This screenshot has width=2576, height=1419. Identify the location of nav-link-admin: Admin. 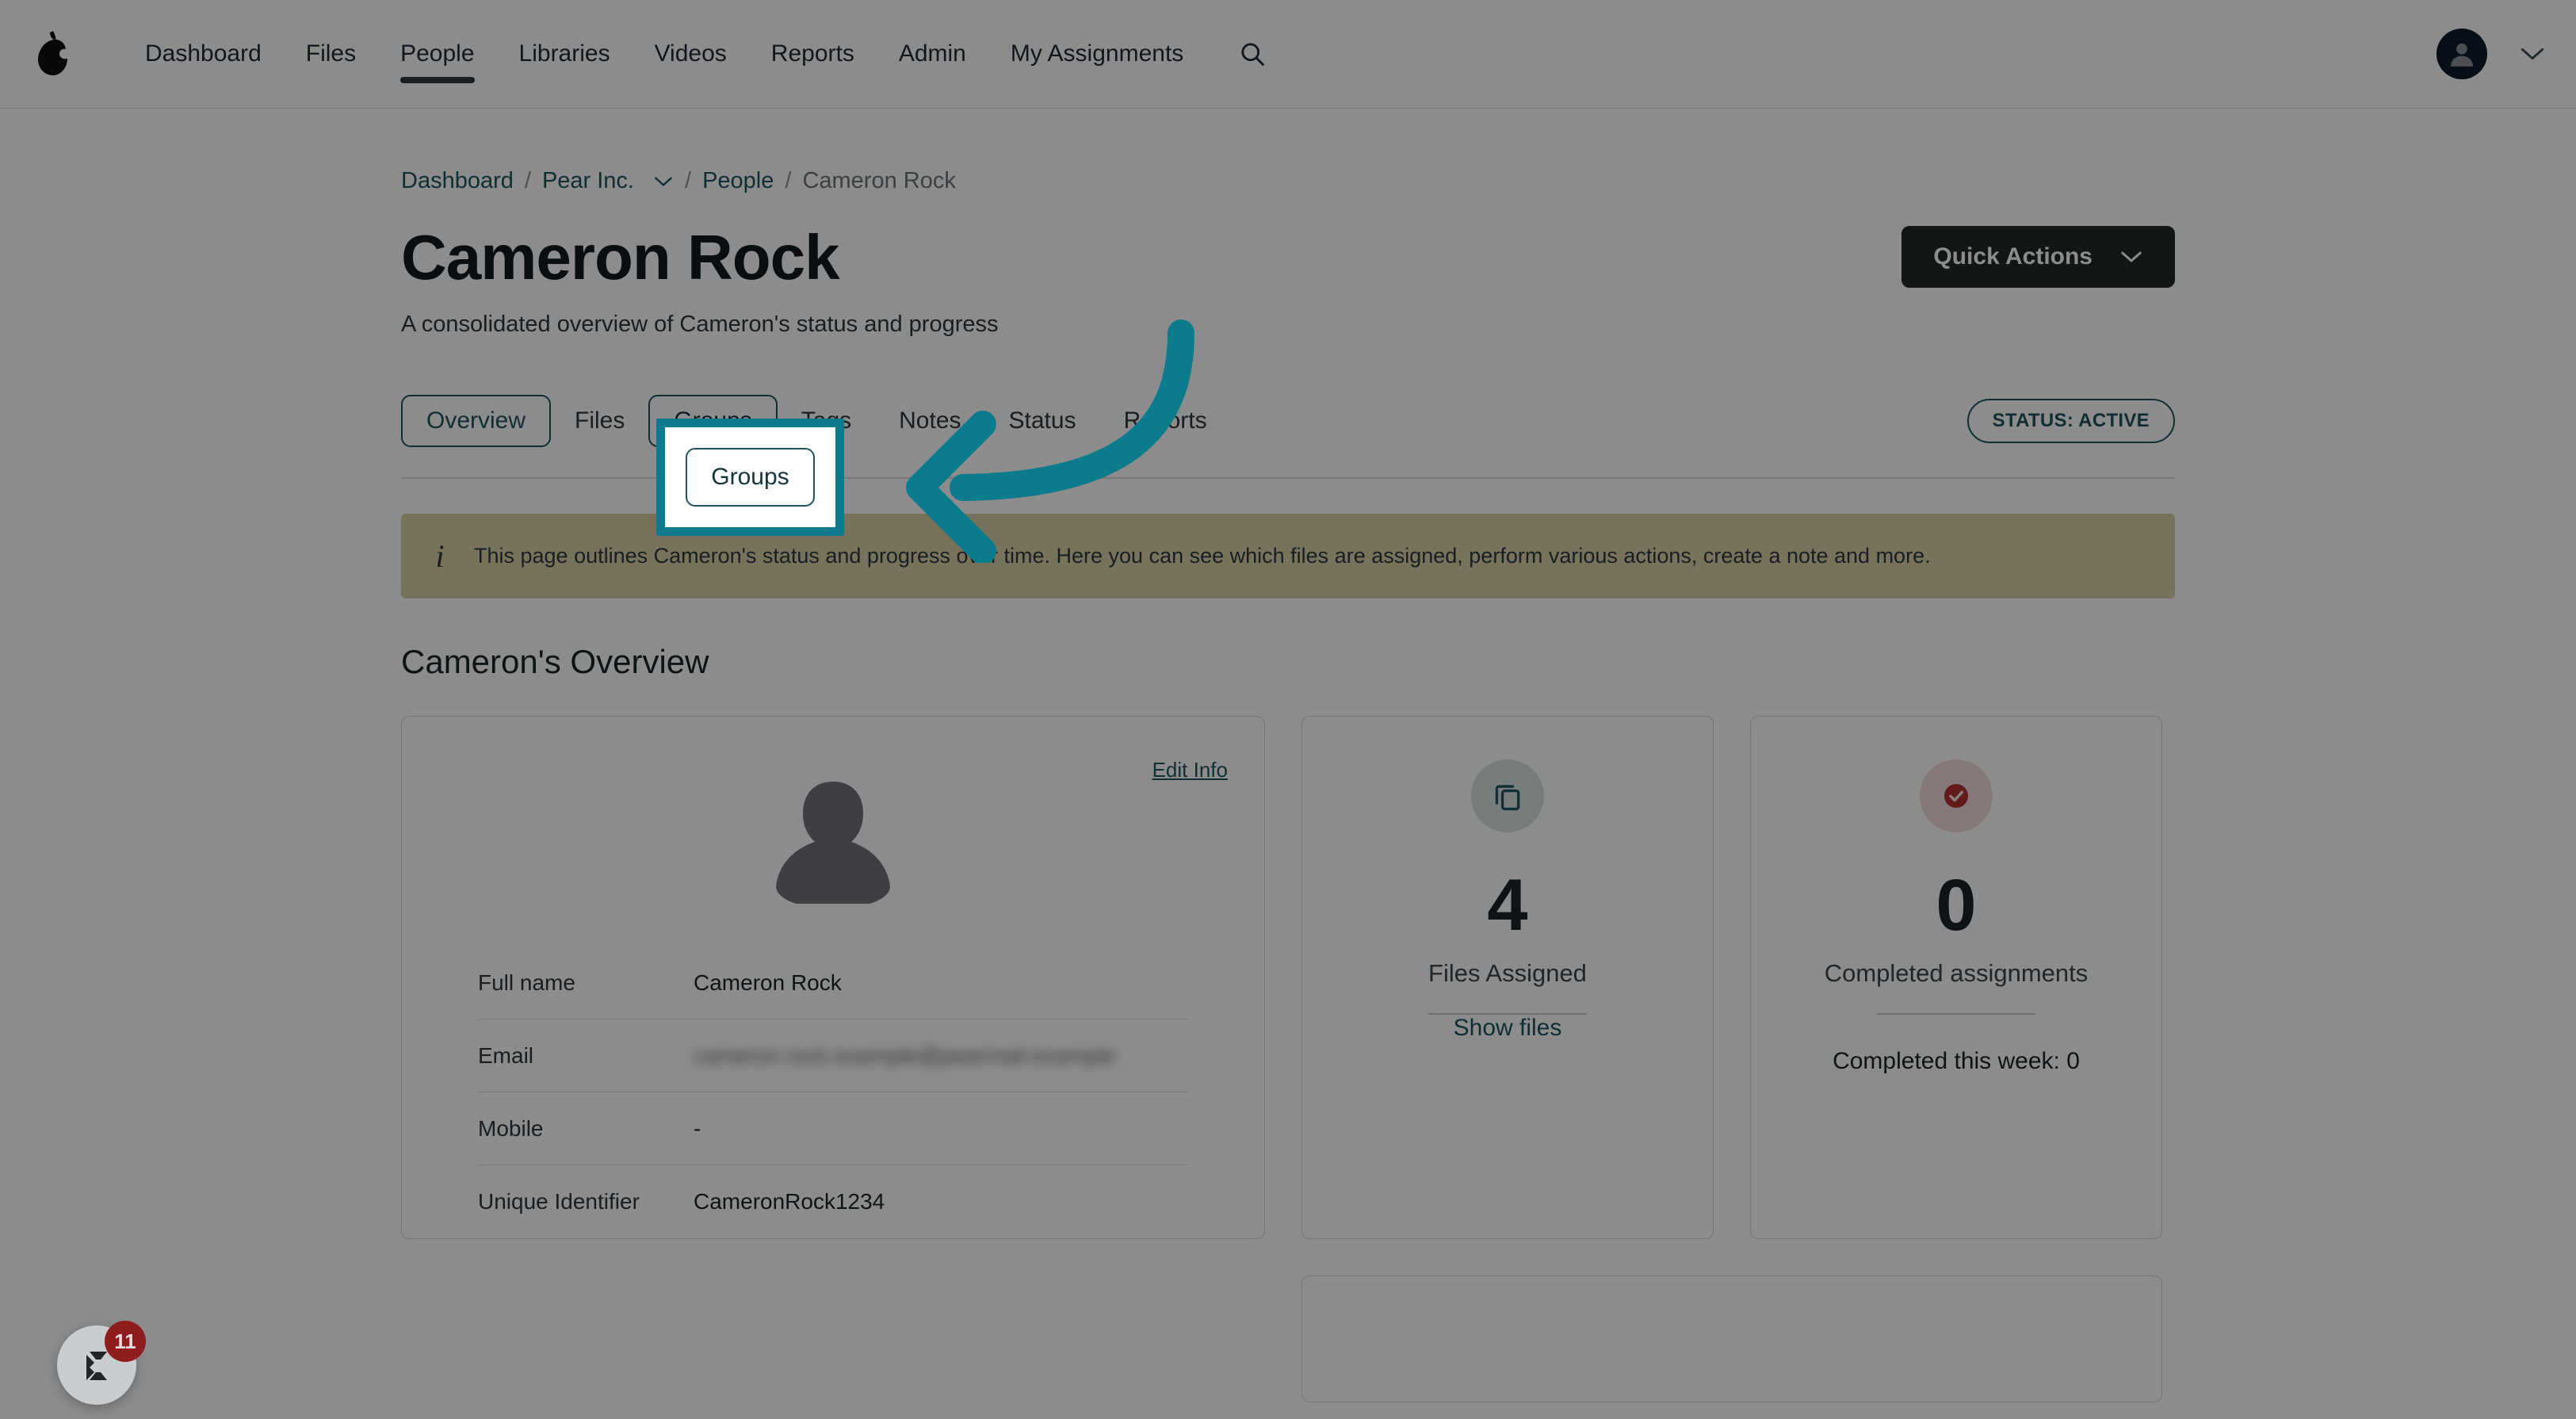
(932, 54).